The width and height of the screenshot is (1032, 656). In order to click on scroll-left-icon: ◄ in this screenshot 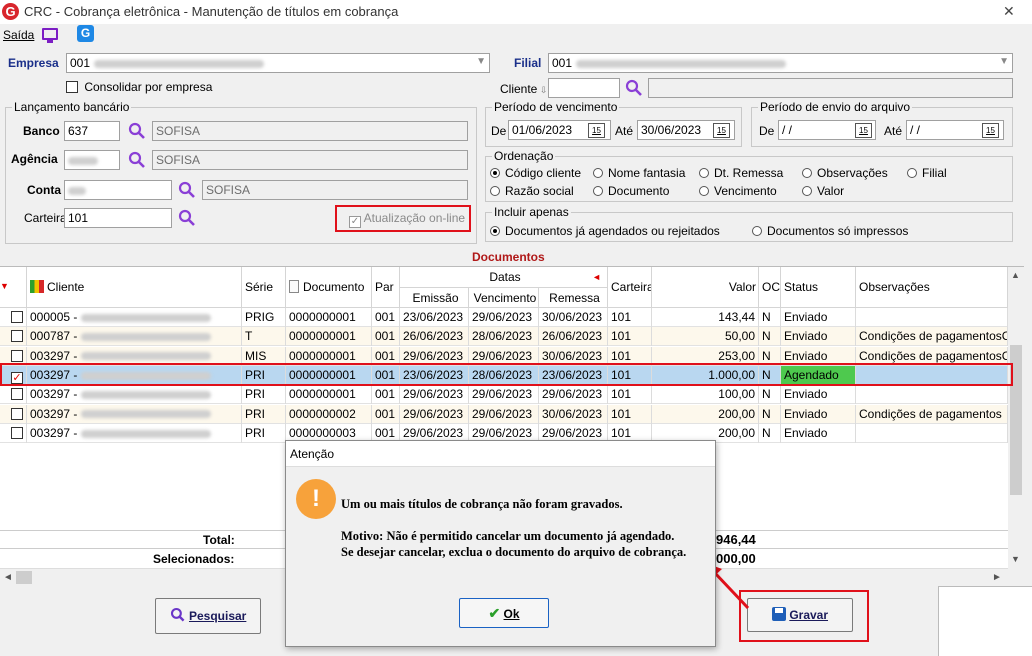, I will do `click(8, 577)`.